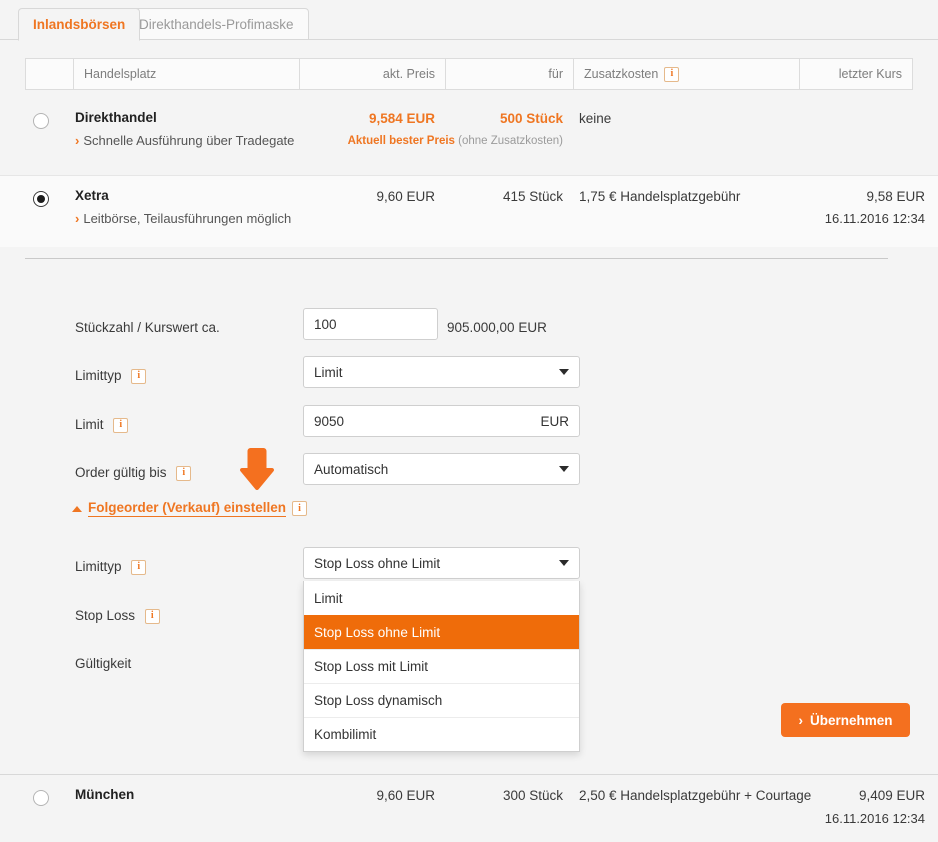 This screenshot has width=938, height=842. I want to click on field-row-limittyp: Limittyp i Limit, so click(469, 380).